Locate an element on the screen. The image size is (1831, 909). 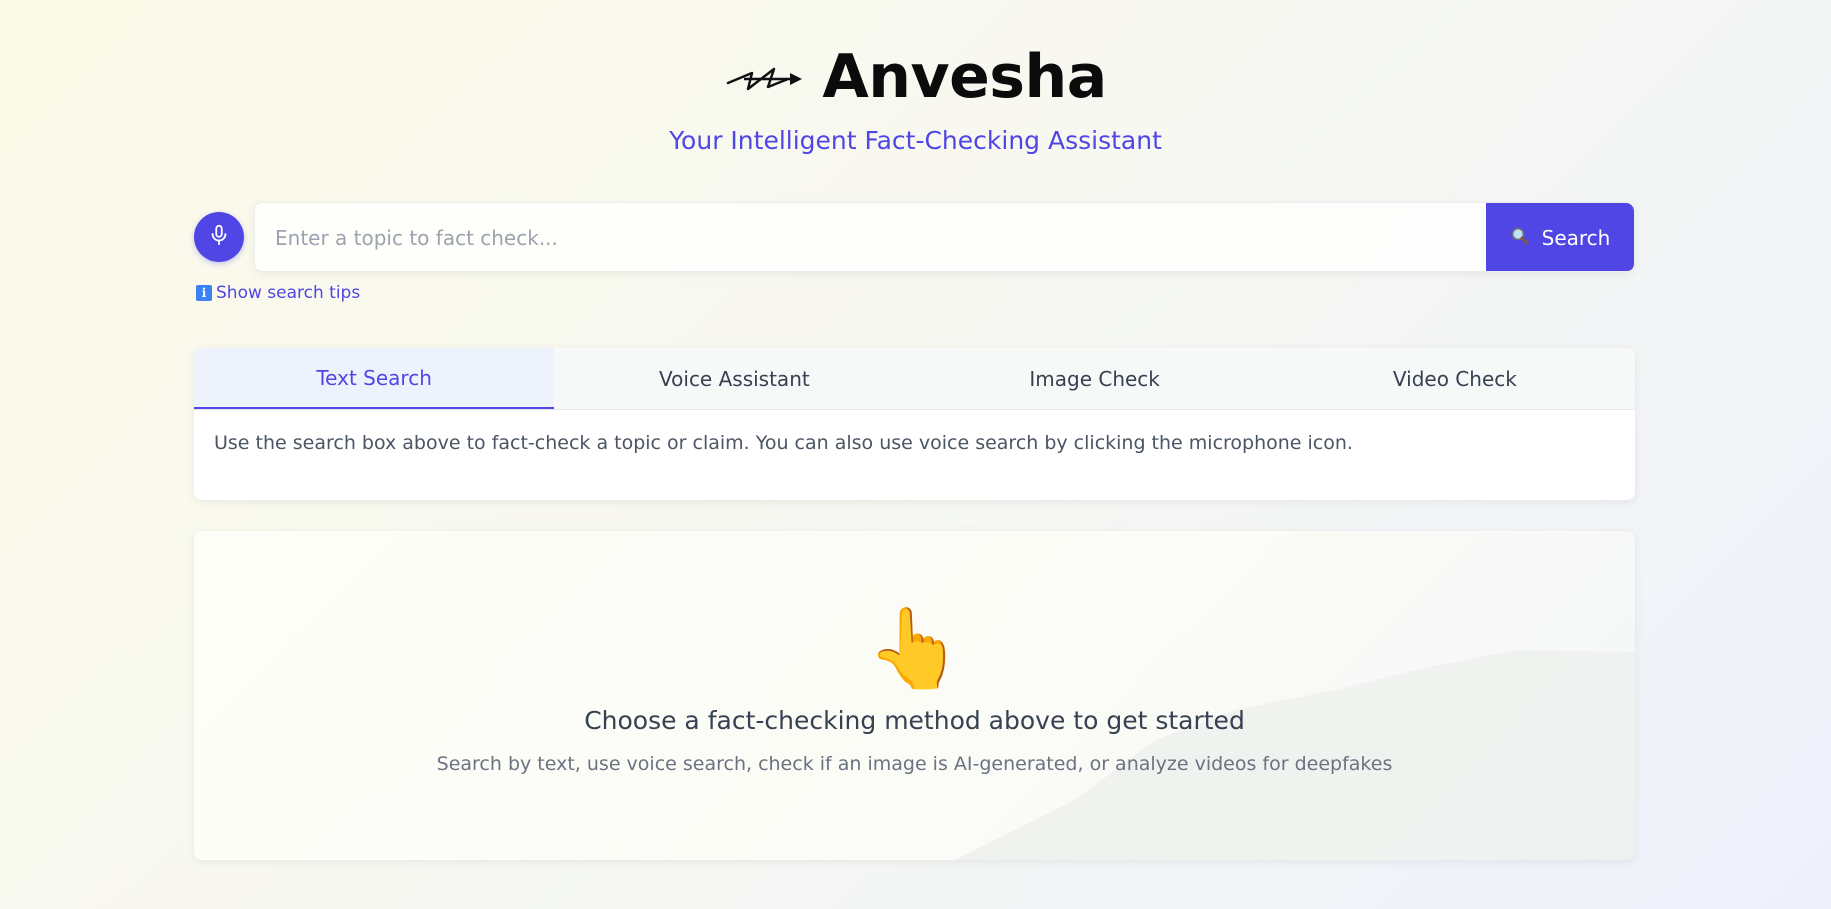
search-button: Search is located at coordinates (1560, 237).